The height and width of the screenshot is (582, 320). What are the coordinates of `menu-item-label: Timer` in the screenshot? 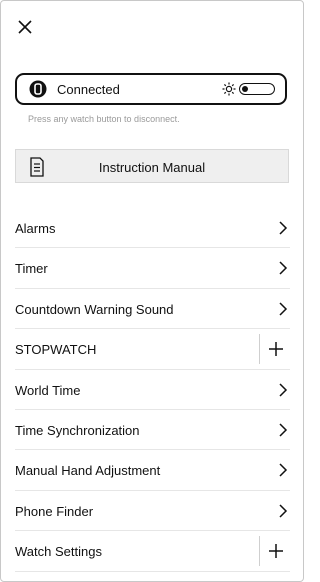 It's located at (31, 269).